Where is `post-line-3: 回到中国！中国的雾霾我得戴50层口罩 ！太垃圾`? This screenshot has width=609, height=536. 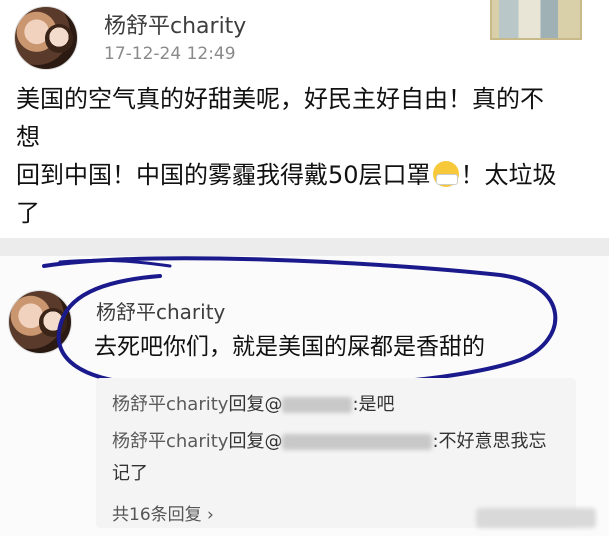 post-line-3: 回到中国！中国的雾霾我得戴50层口罩 ！太垃圾 is located at coordinates (296, 175).